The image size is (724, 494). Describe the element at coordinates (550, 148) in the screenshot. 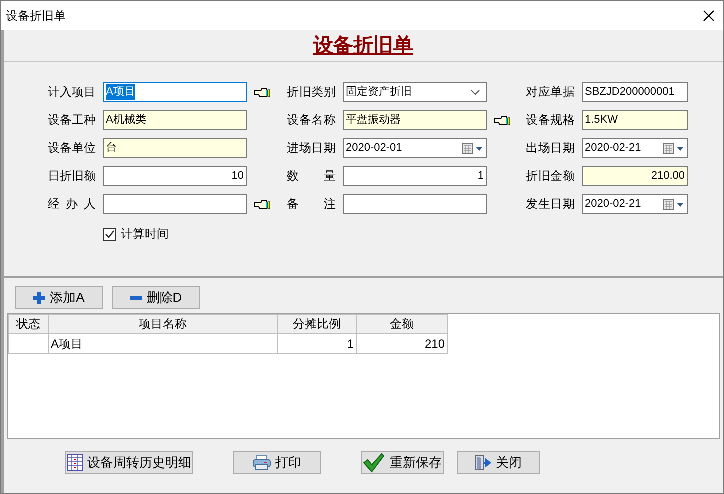

I see `field-label: 出场日期` at that location.